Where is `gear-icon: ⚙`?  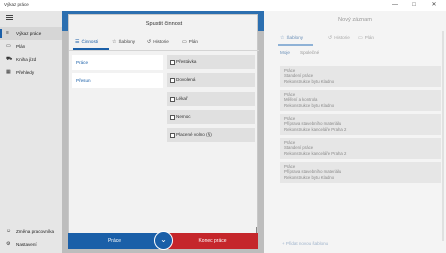
gear-icon: ⚙ is located at coordinates (8, 244).